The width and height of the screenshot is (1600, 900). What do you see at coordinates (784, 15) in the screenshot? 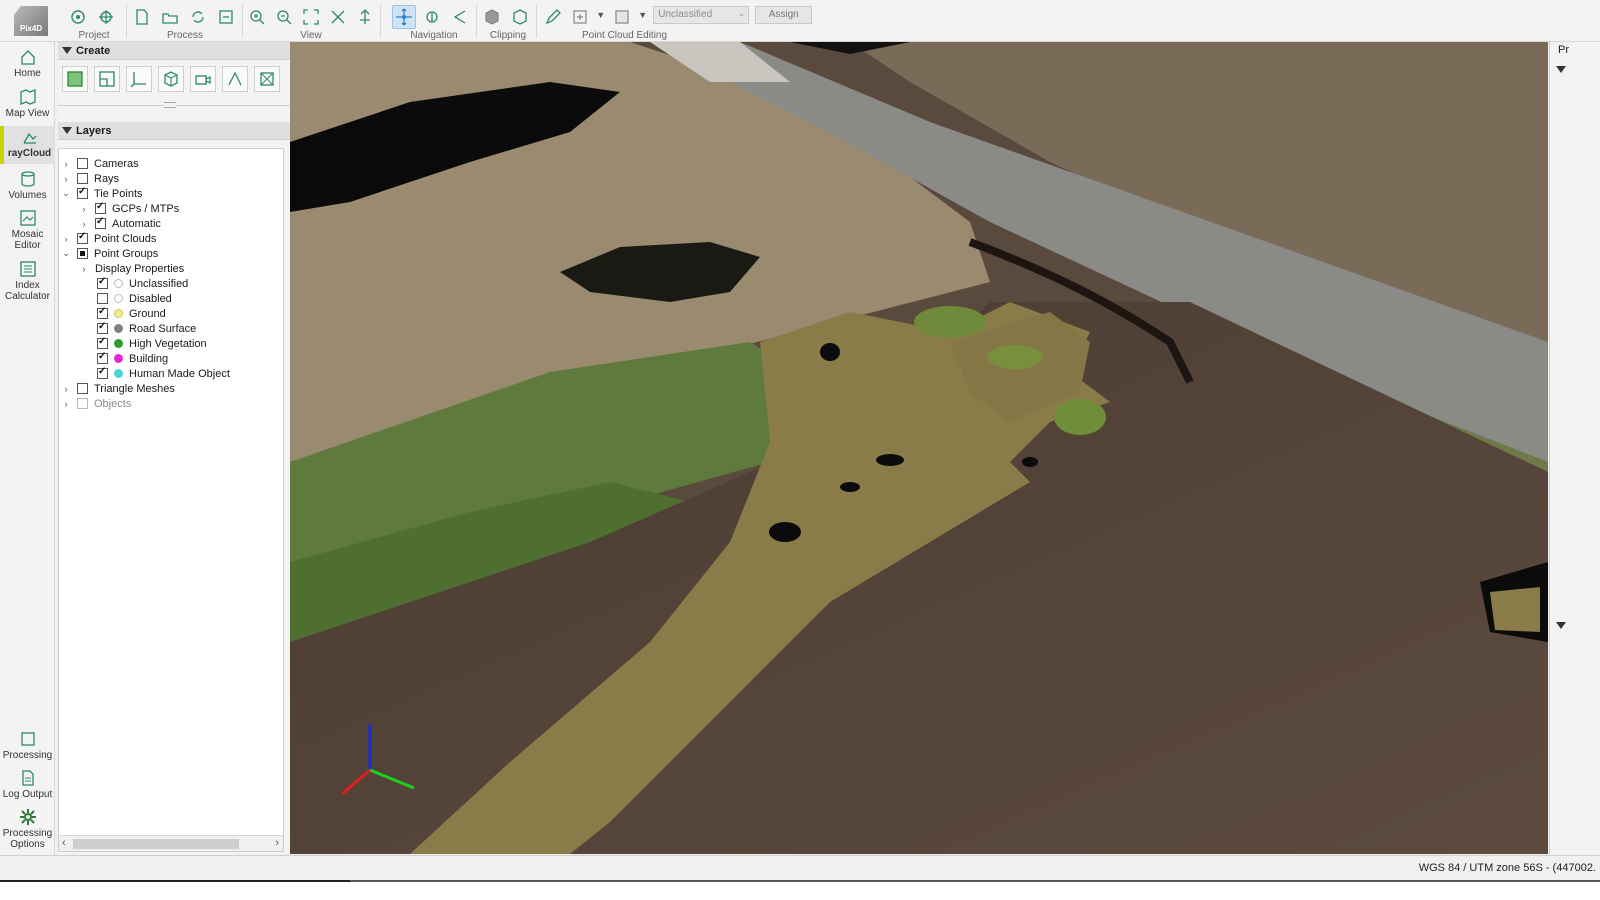
I see `assign-button: Assign` at bounding box center [784, 15].